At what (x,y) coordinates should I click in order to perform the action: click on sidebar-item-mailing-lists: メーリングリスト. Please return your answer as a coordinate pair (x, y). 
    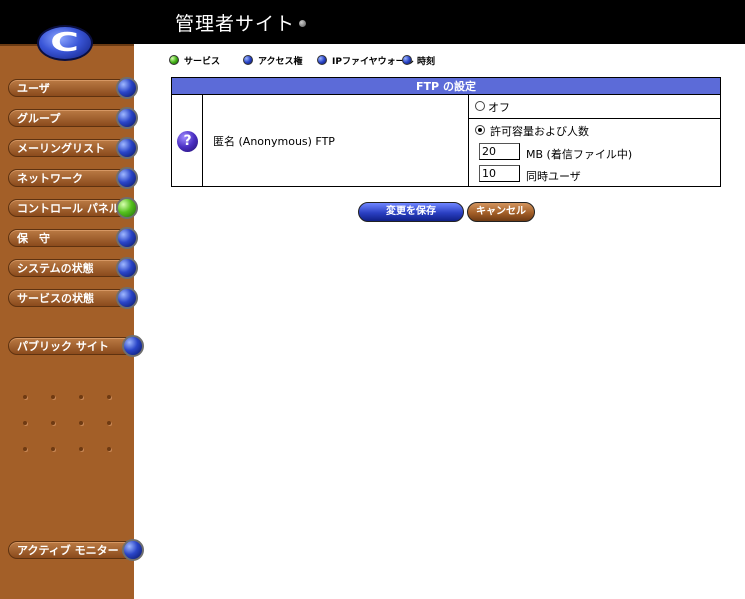
    Looking at the image, I should click on (73, 148).